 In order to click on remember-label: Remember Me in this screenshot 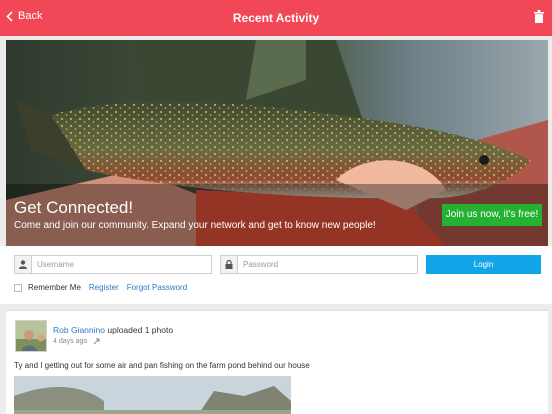, I will do `click(54, 287)`.